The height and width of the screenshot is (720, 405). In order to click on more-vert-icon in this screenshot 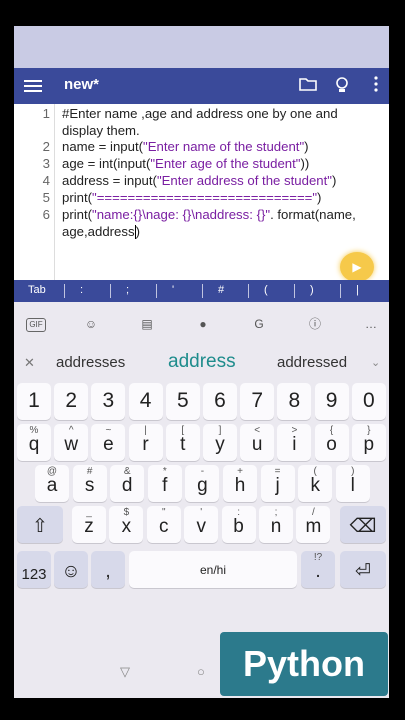, I will do `click(376, 86)`.